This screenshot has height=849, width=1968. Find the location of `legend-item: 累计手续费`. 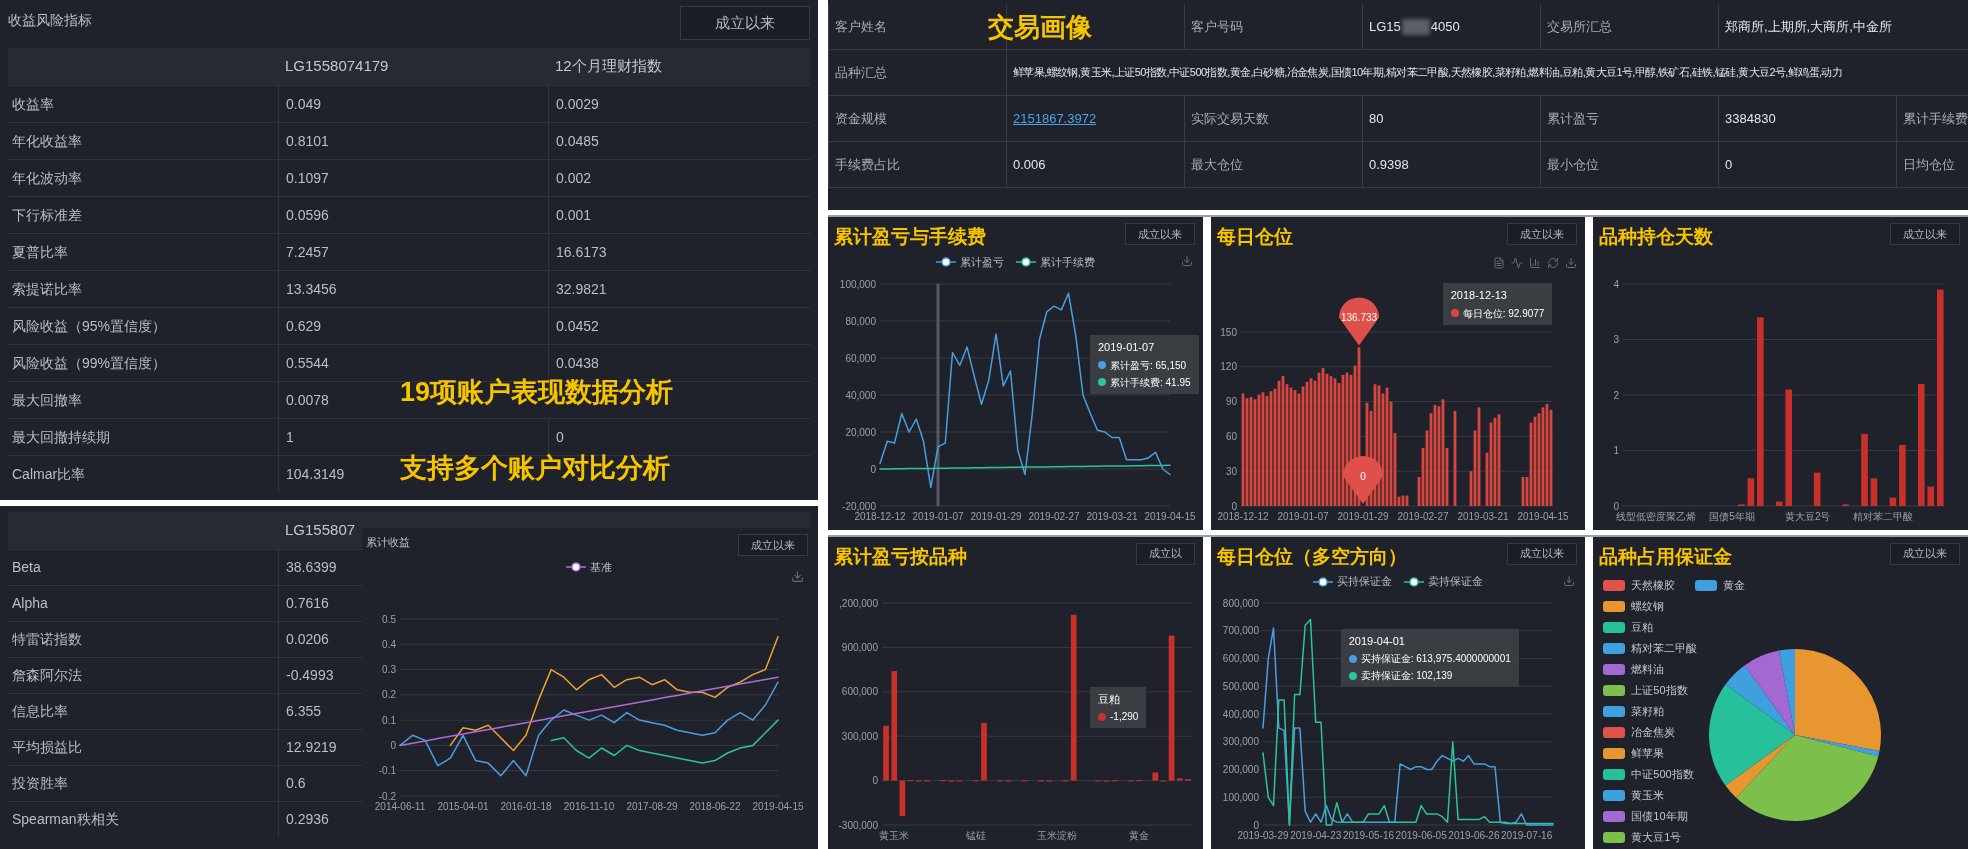

legend-item: 累计手续费 is located at coordinates (1055, 262).